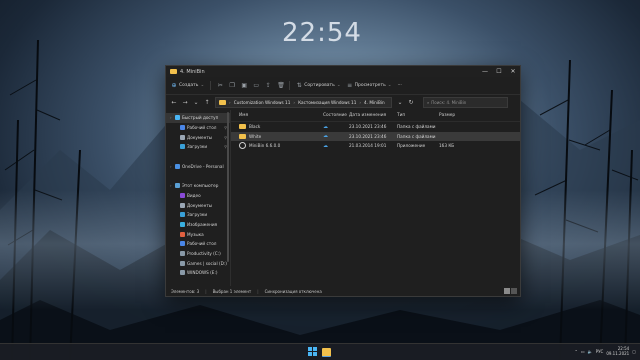 The height and width of the screenshot is (360, 640). What do you see at coordinates (600, 351) in the screenshot?
I see `language-indicator: РУС` at bounding box center [600, 351].